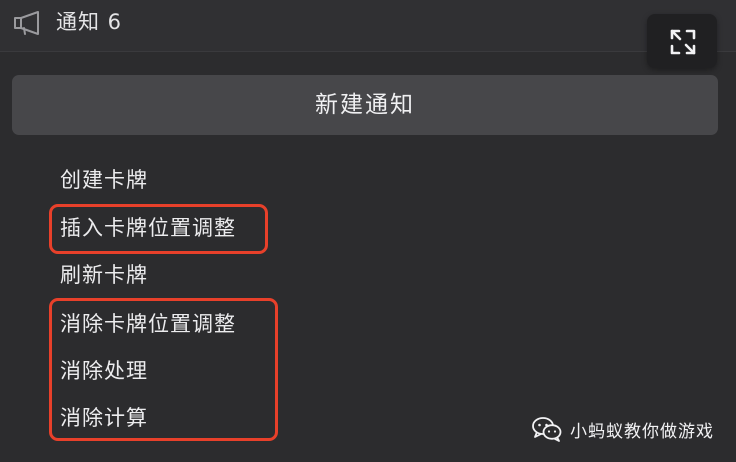 Image resolution: width=736 pixels, height=462 pixels. I want to click on wechat-icon, so click(547, 429).